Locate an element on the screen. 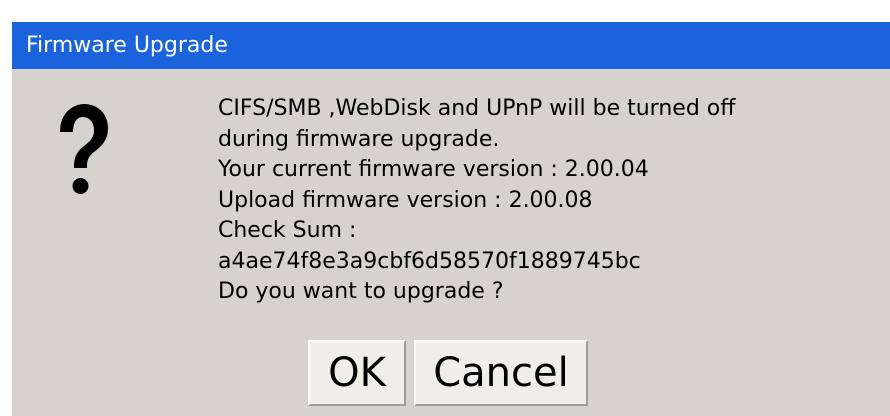  checksum-label: Check Sum : is located at coordinates (287, 230).